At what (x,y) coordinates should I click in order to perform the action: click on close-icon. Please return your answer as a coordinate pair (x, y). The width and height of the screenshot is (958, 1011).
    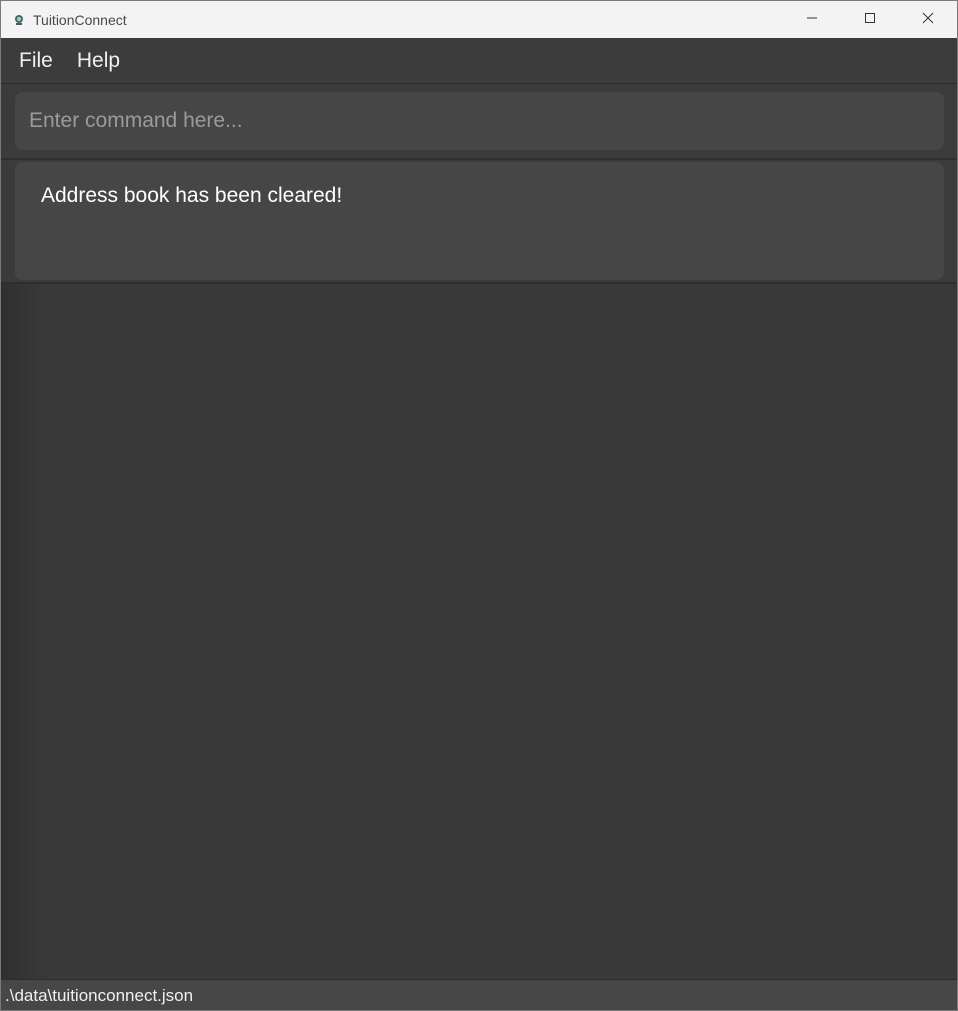
    Looking at the image, I should click on (928, 20).